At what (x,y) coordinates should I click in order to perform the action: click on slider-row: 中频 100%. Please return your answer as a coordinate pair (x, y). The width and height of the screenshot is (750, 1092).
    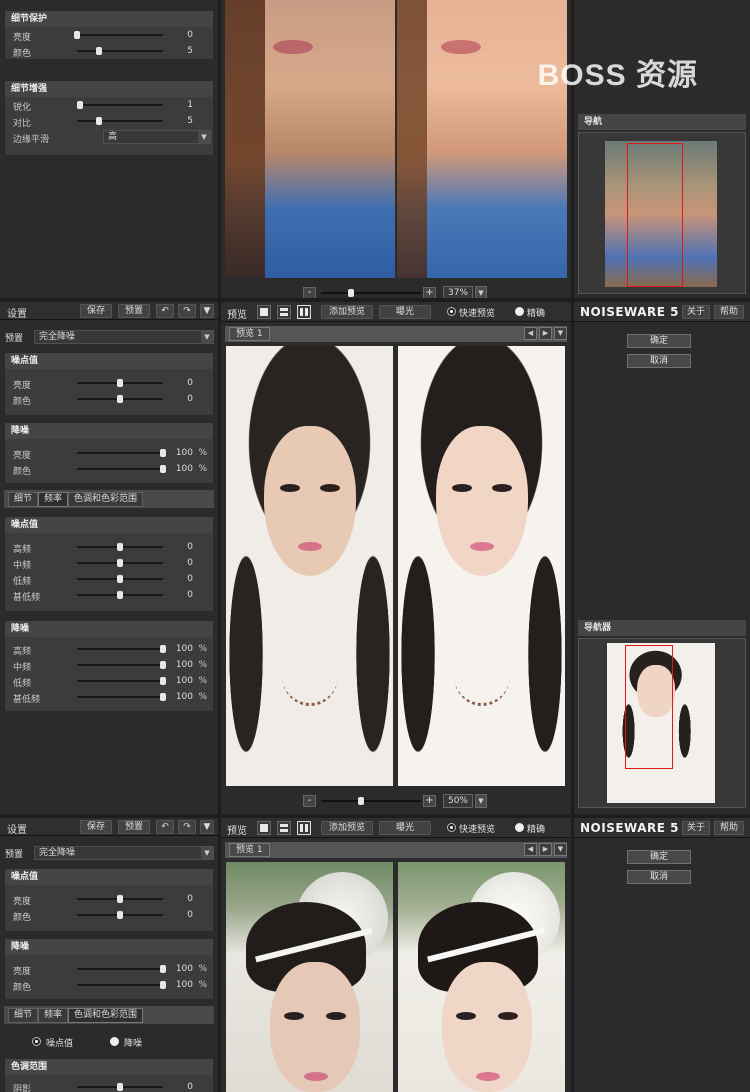
    Looking at the image, I should click on (109, 665).